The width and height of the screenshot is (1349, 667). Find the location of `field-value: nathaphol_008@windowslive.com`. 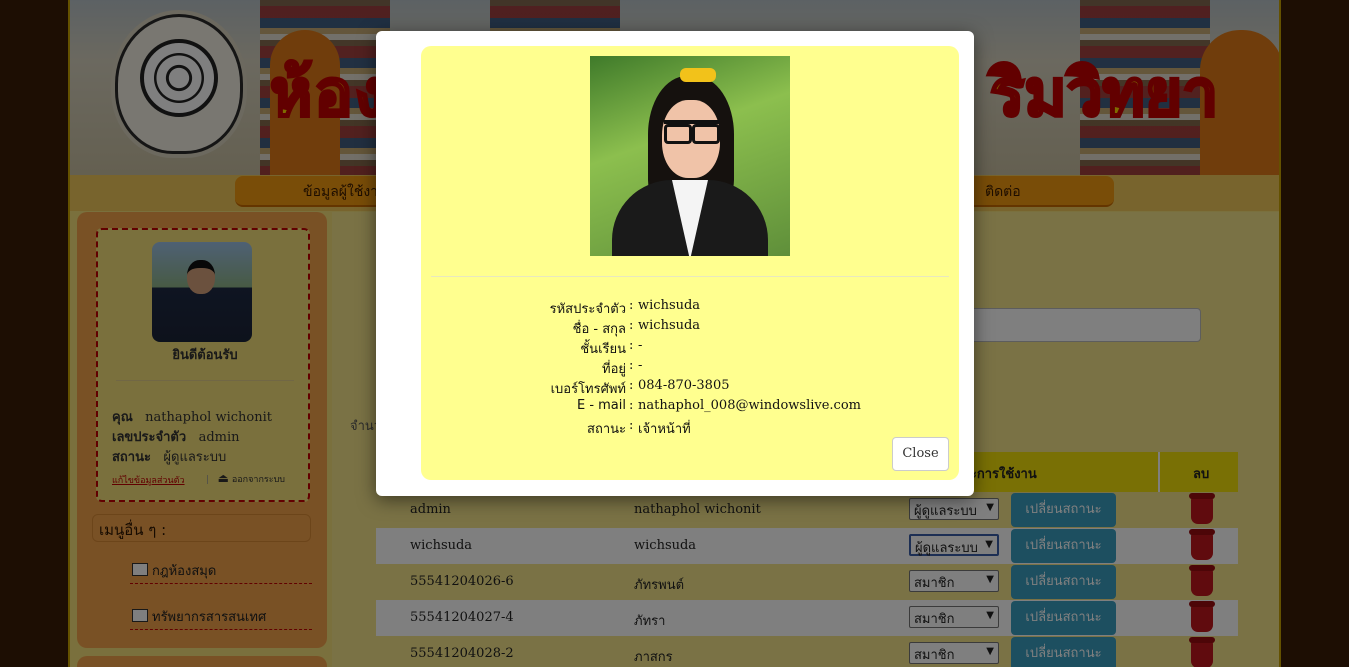

field-value: nathaphol_008@windowslive.com is located at coordinates (749, 405).